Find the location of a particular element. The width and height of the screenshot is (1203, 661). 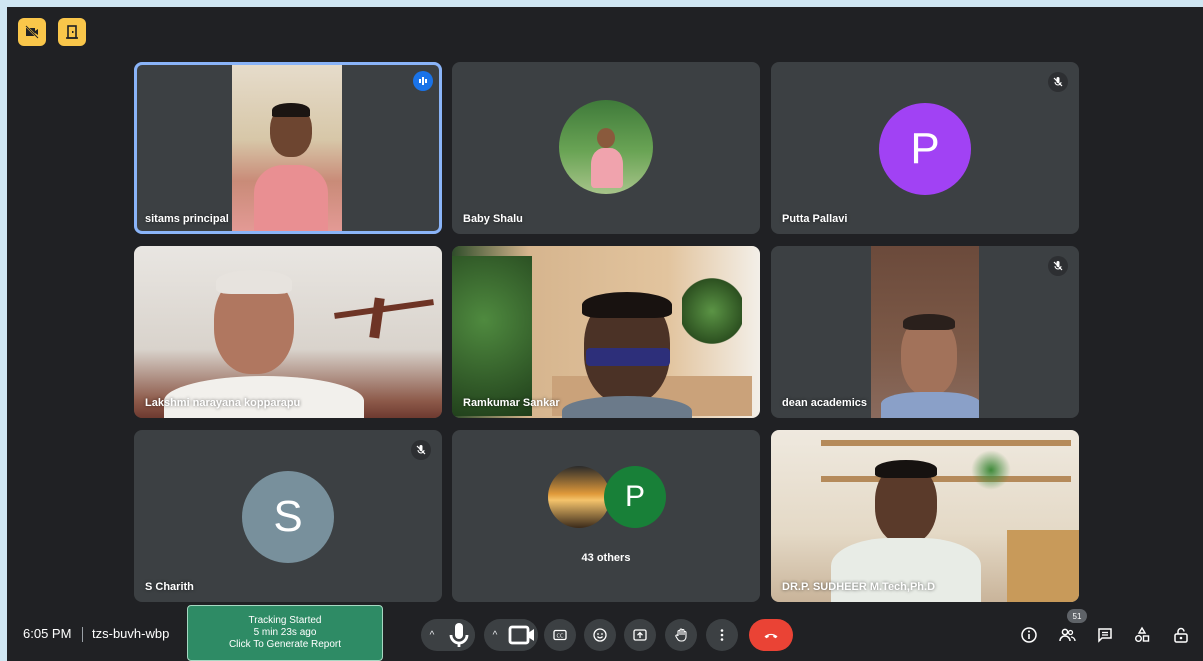

leave-call-button is located at coordinates (771, 635).